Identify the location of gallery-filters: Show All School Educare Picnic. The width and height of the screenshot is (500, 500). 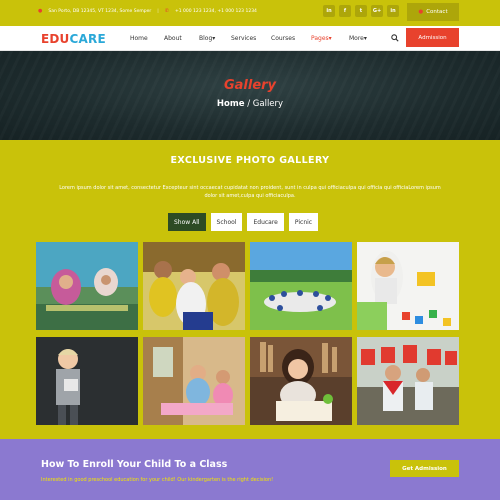
(243, 222).